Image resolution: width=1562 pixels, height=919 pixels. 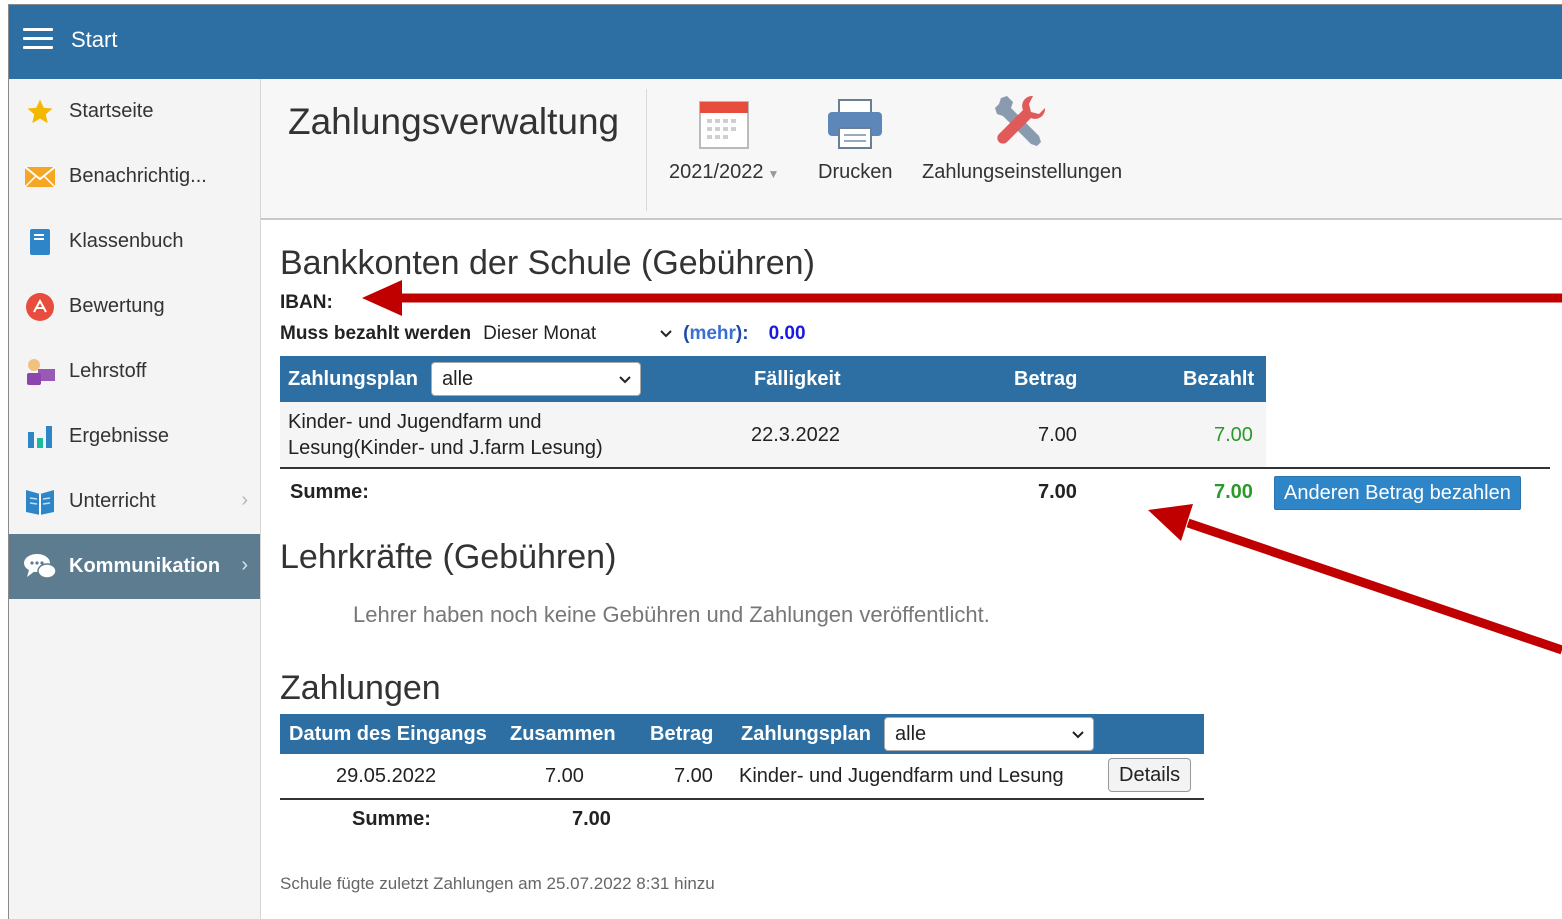 I want to click on column-header-date: Datum des Eingangs, so click(x=388, y=733).